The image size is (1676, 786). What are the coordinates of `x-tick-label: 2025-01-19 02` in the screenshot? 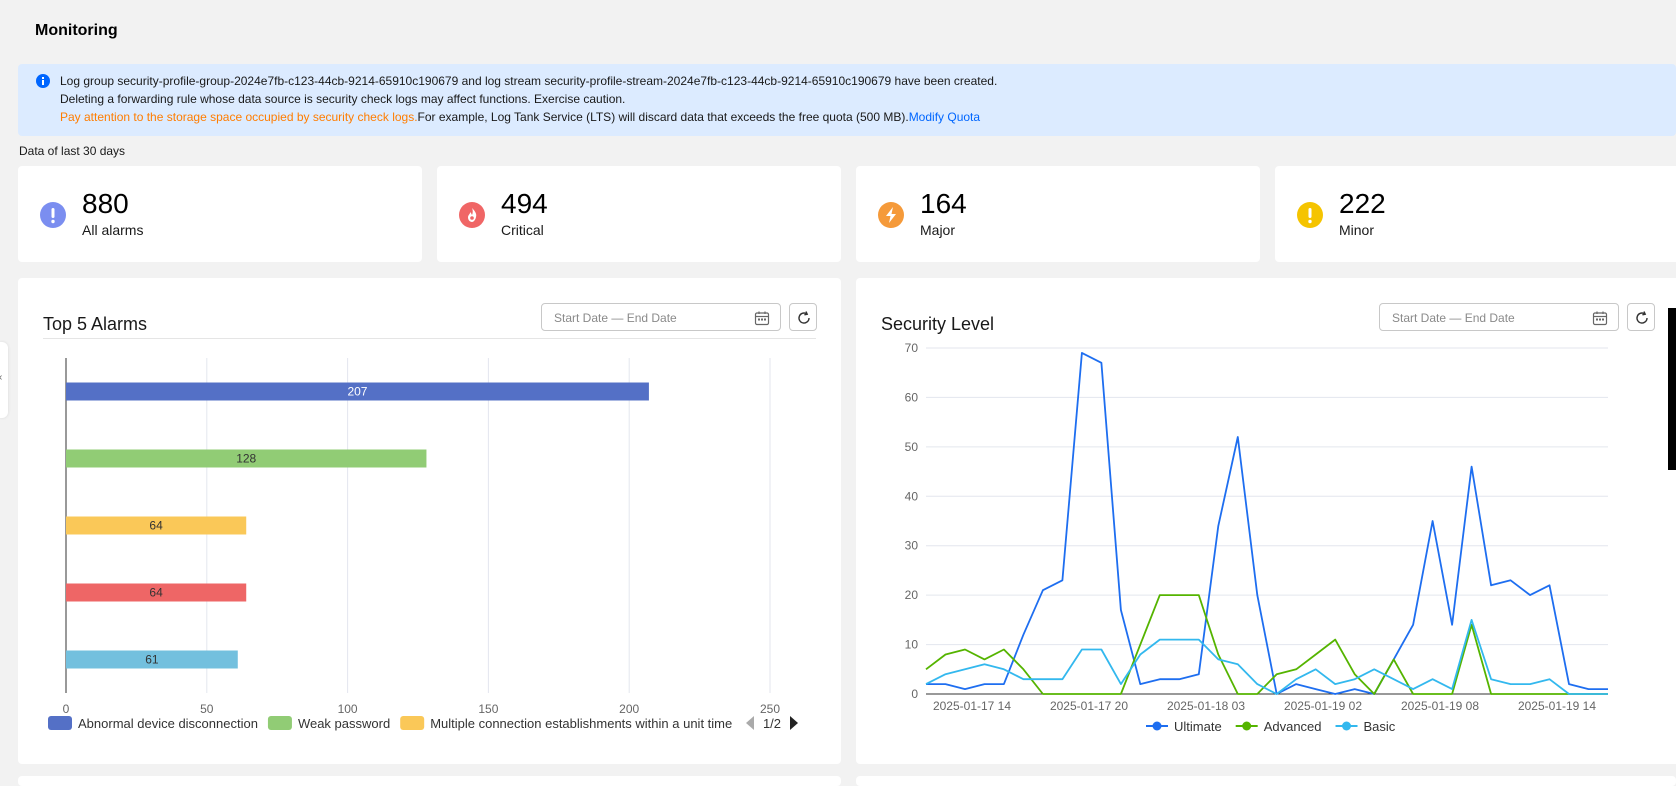 It's located at (1323, 706).